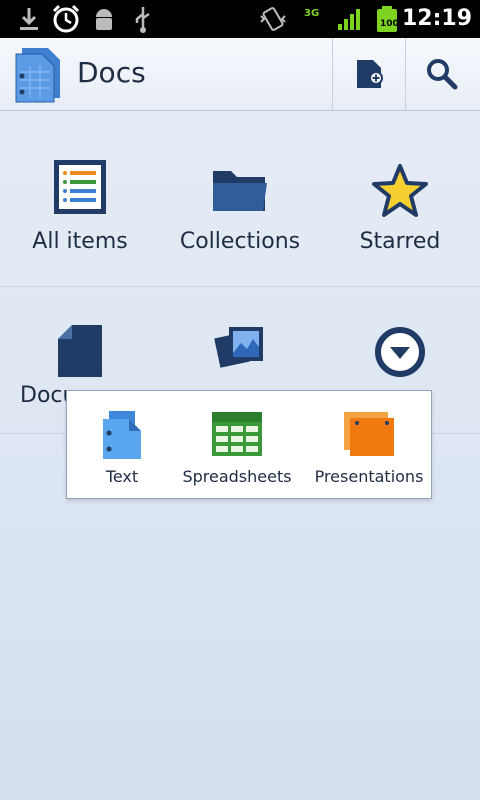 This screenshot has height=800, width=480. I want to click on text-document-icon, so click(122, 435).